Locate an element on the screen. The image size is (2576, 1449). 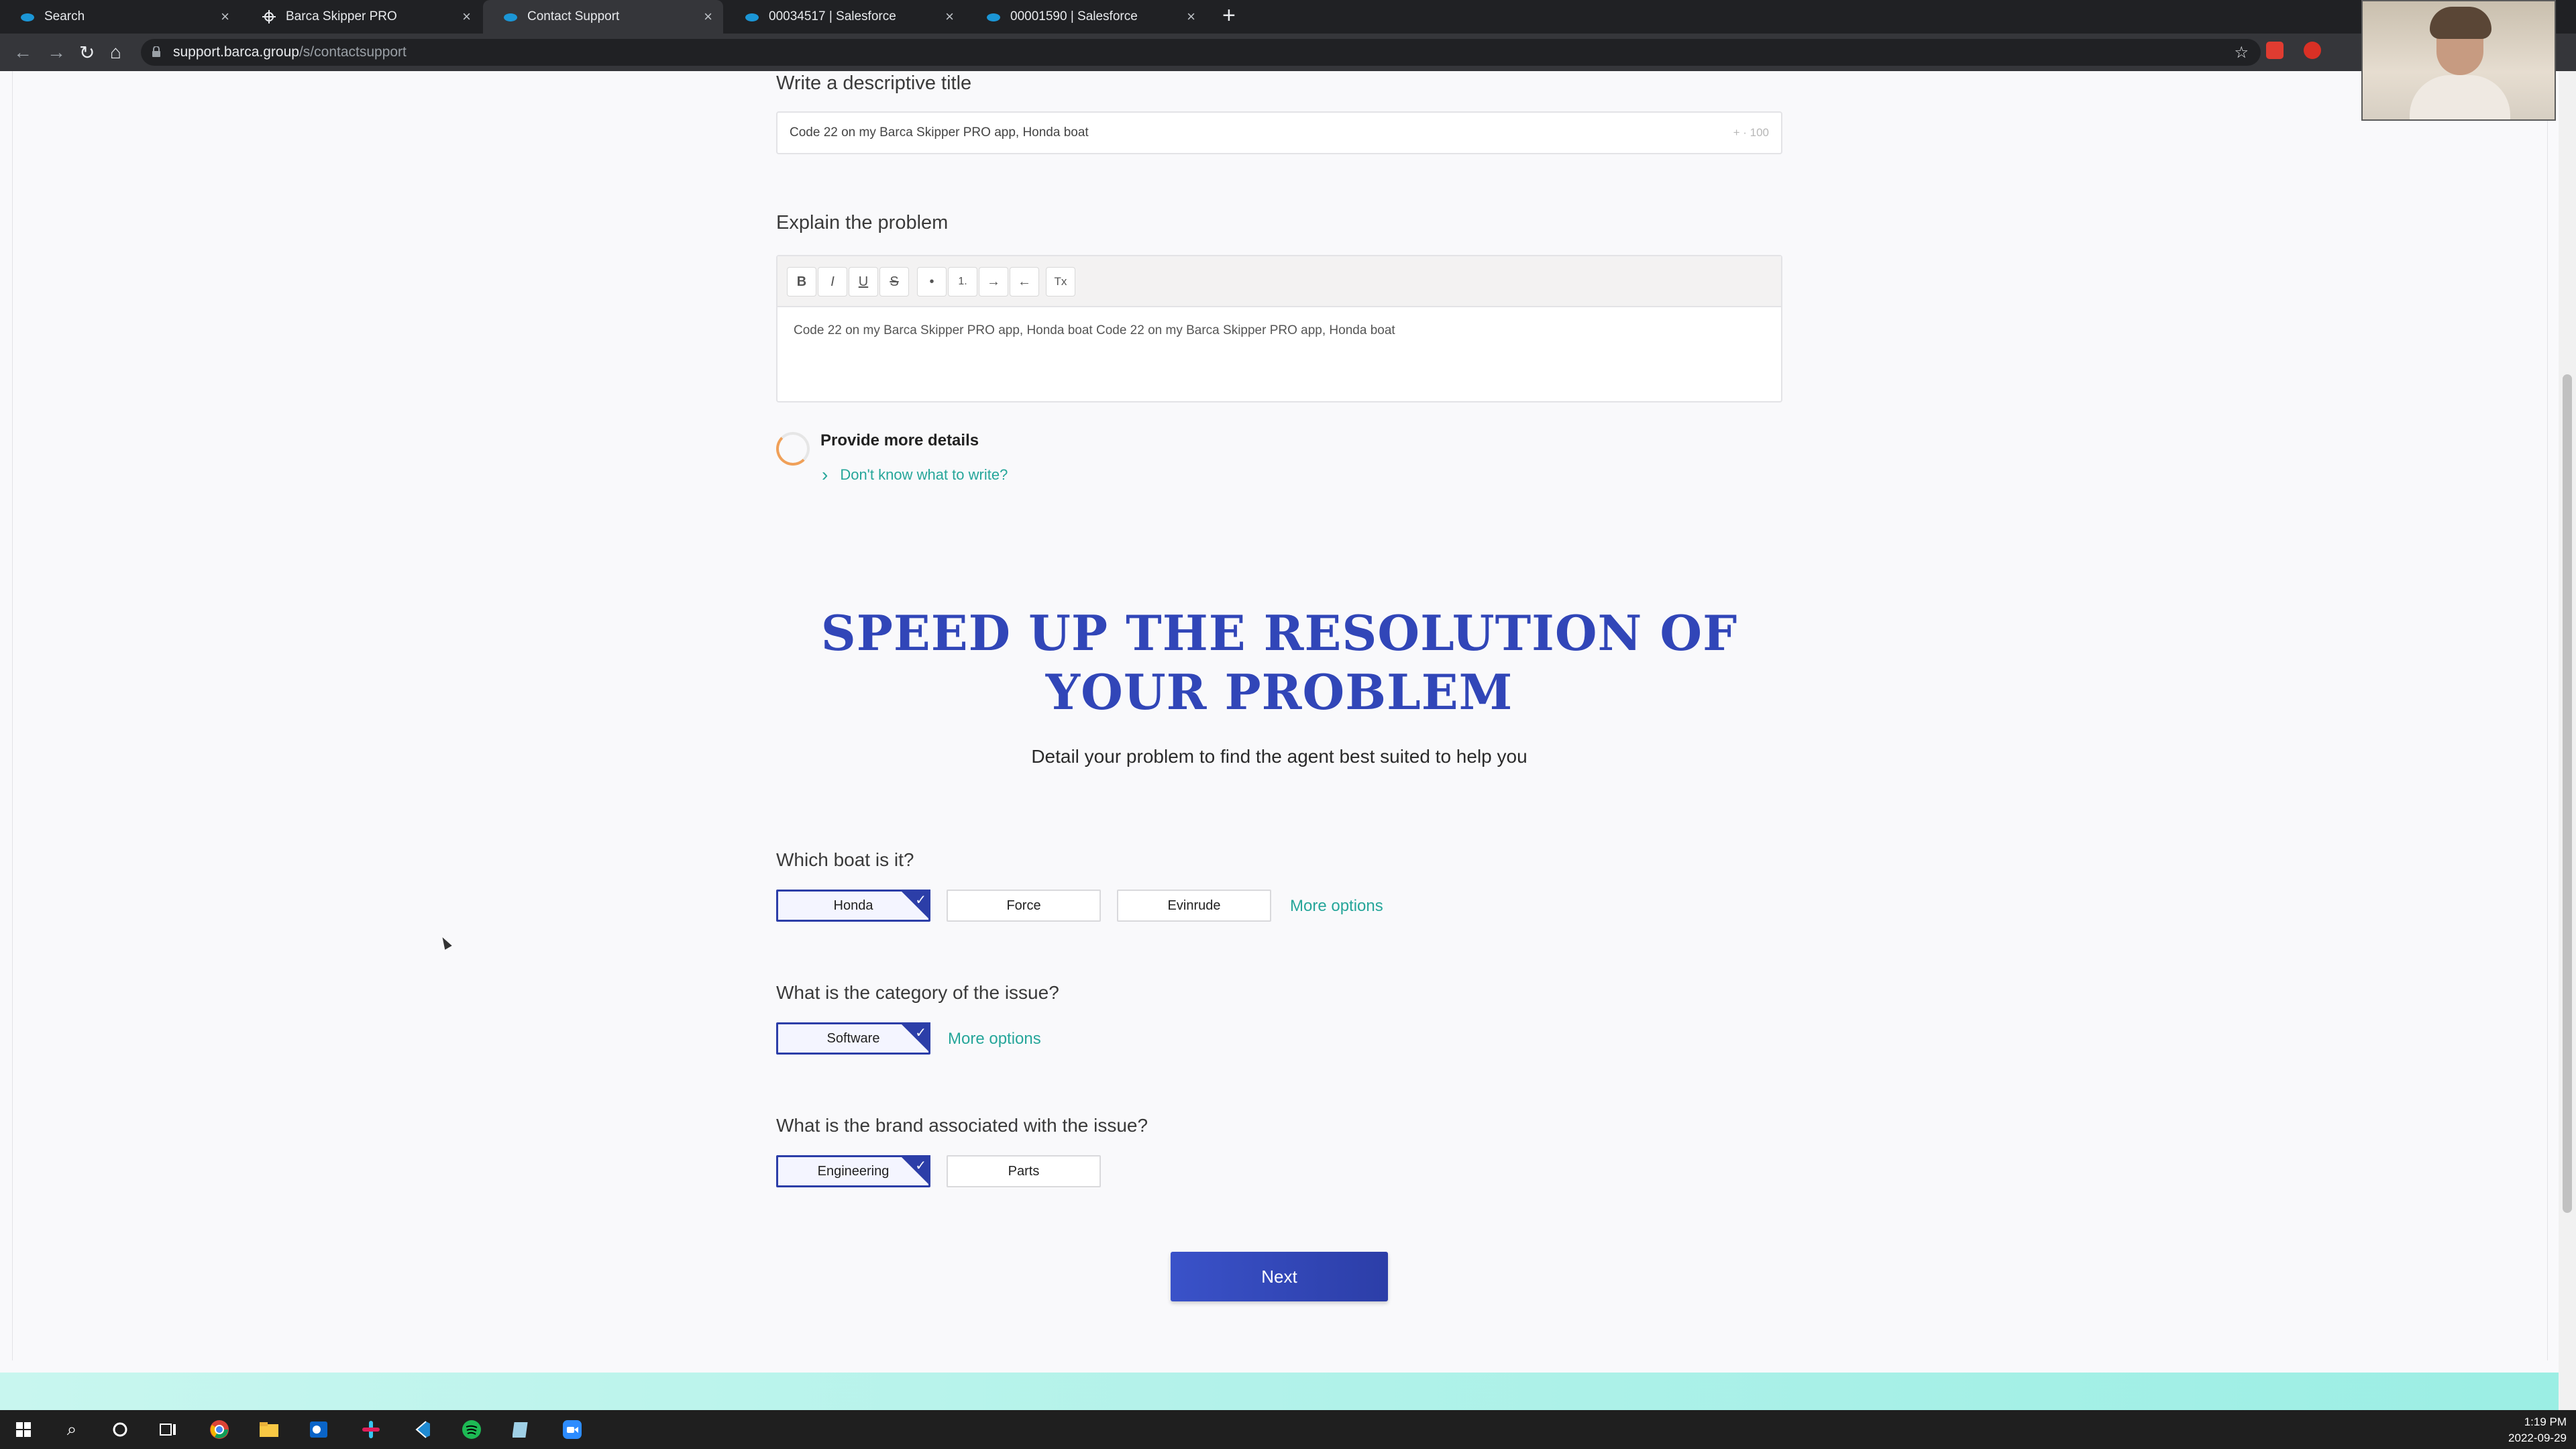
boat-more-options-link: More options is located at coordinates (1336, 906).